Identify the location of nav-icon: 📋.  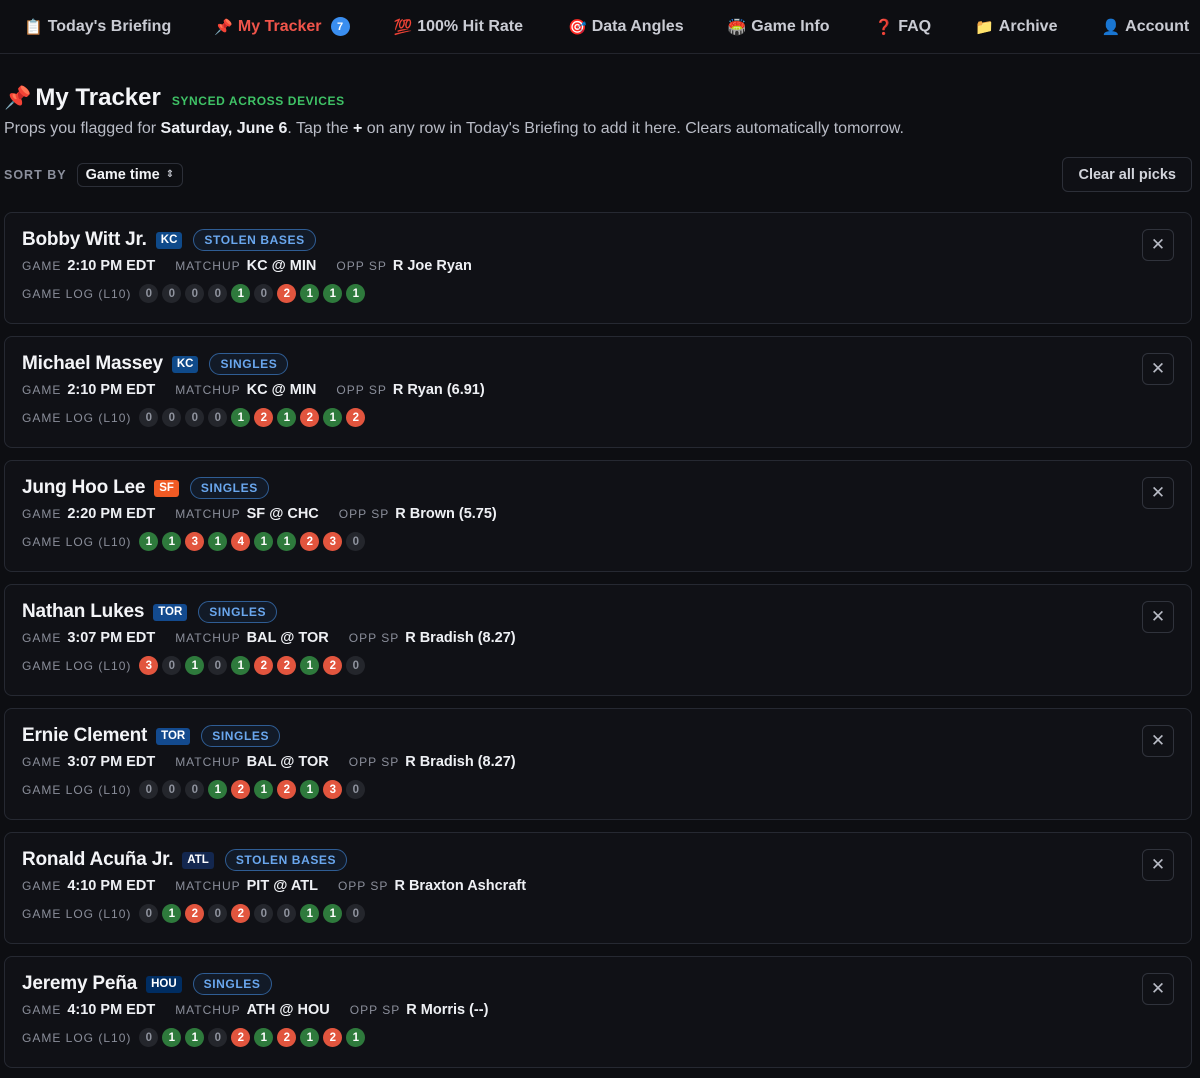
(33, 27).